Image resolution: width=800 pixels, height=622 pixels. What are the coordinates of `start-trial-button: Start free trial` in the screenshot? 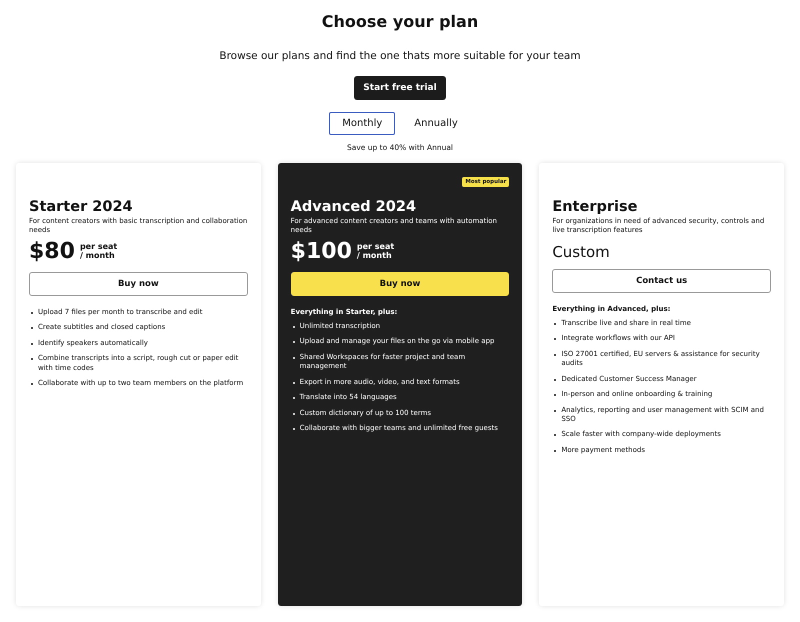 It's located at (400, 88).